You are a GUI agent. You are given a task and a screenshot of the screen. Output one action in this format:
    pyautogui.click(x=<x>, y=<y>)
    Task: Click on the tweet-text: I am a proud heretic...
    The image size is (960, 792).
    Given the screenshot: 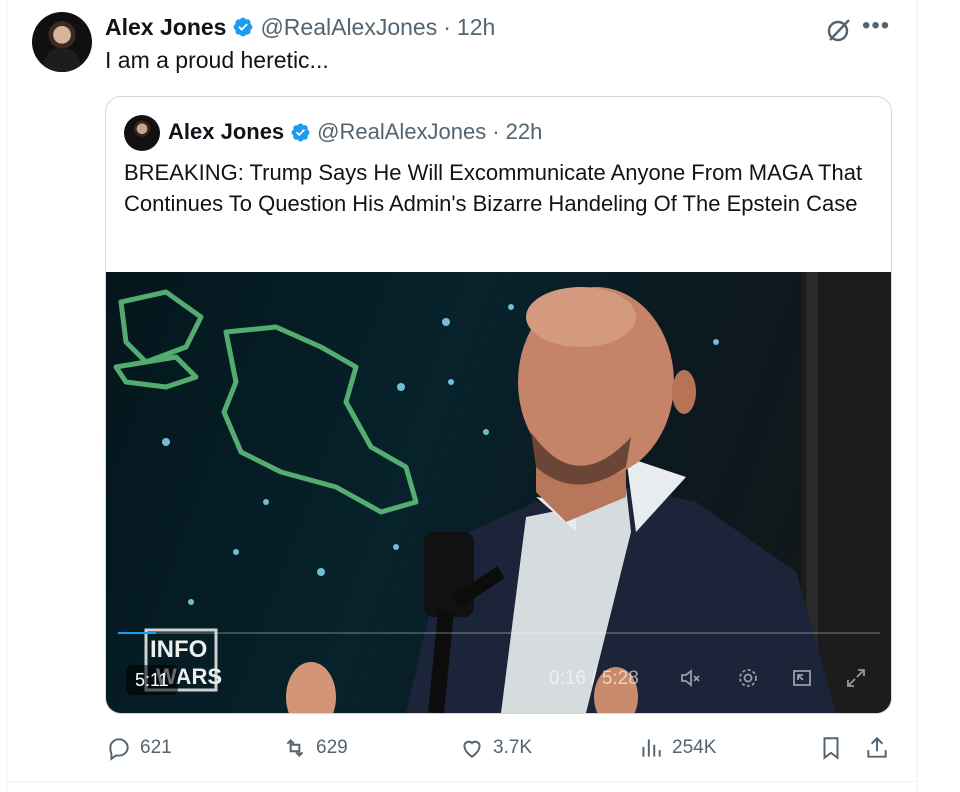 What is the action you would take?
    pyautogui.click(x=217, y=60)
    